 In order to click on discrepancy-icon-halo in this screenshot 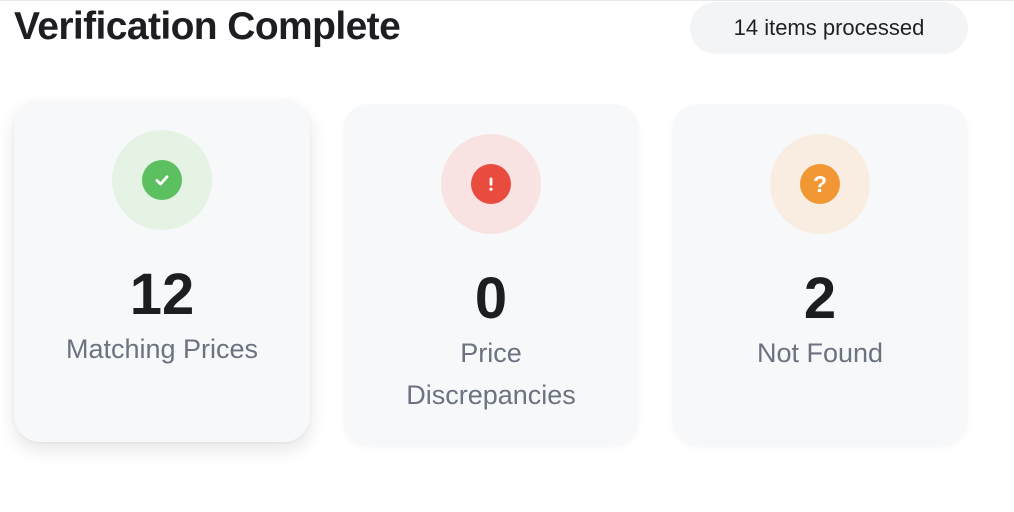, I will do `click(491, 184)`.